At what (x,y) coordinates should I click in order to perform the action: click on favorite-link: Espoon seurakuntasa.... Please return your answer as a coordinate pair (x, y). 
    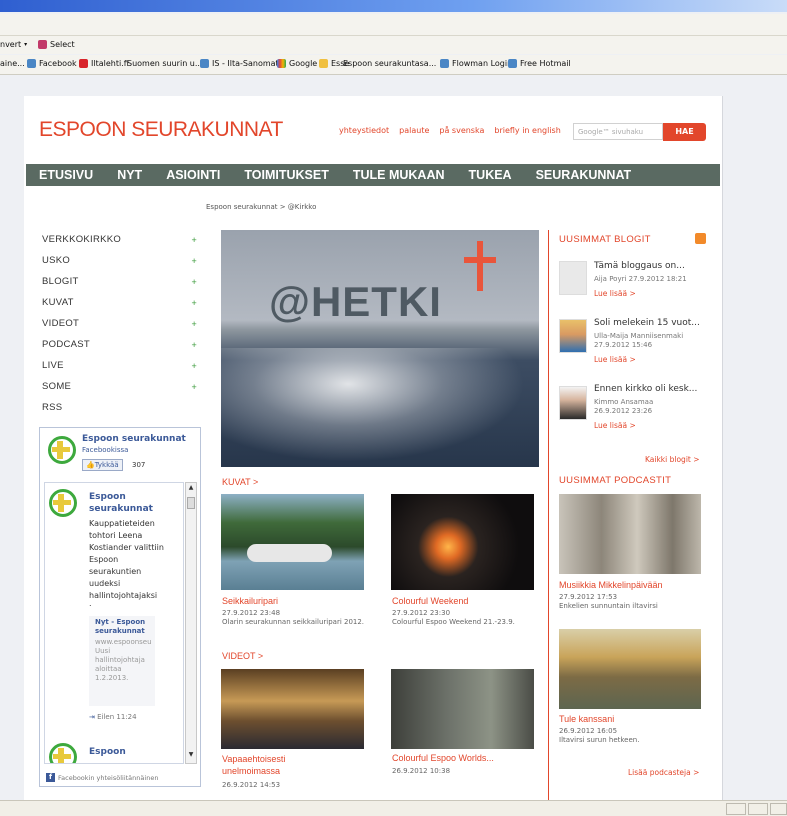
    Looking at the image, I should click on (389, 63).